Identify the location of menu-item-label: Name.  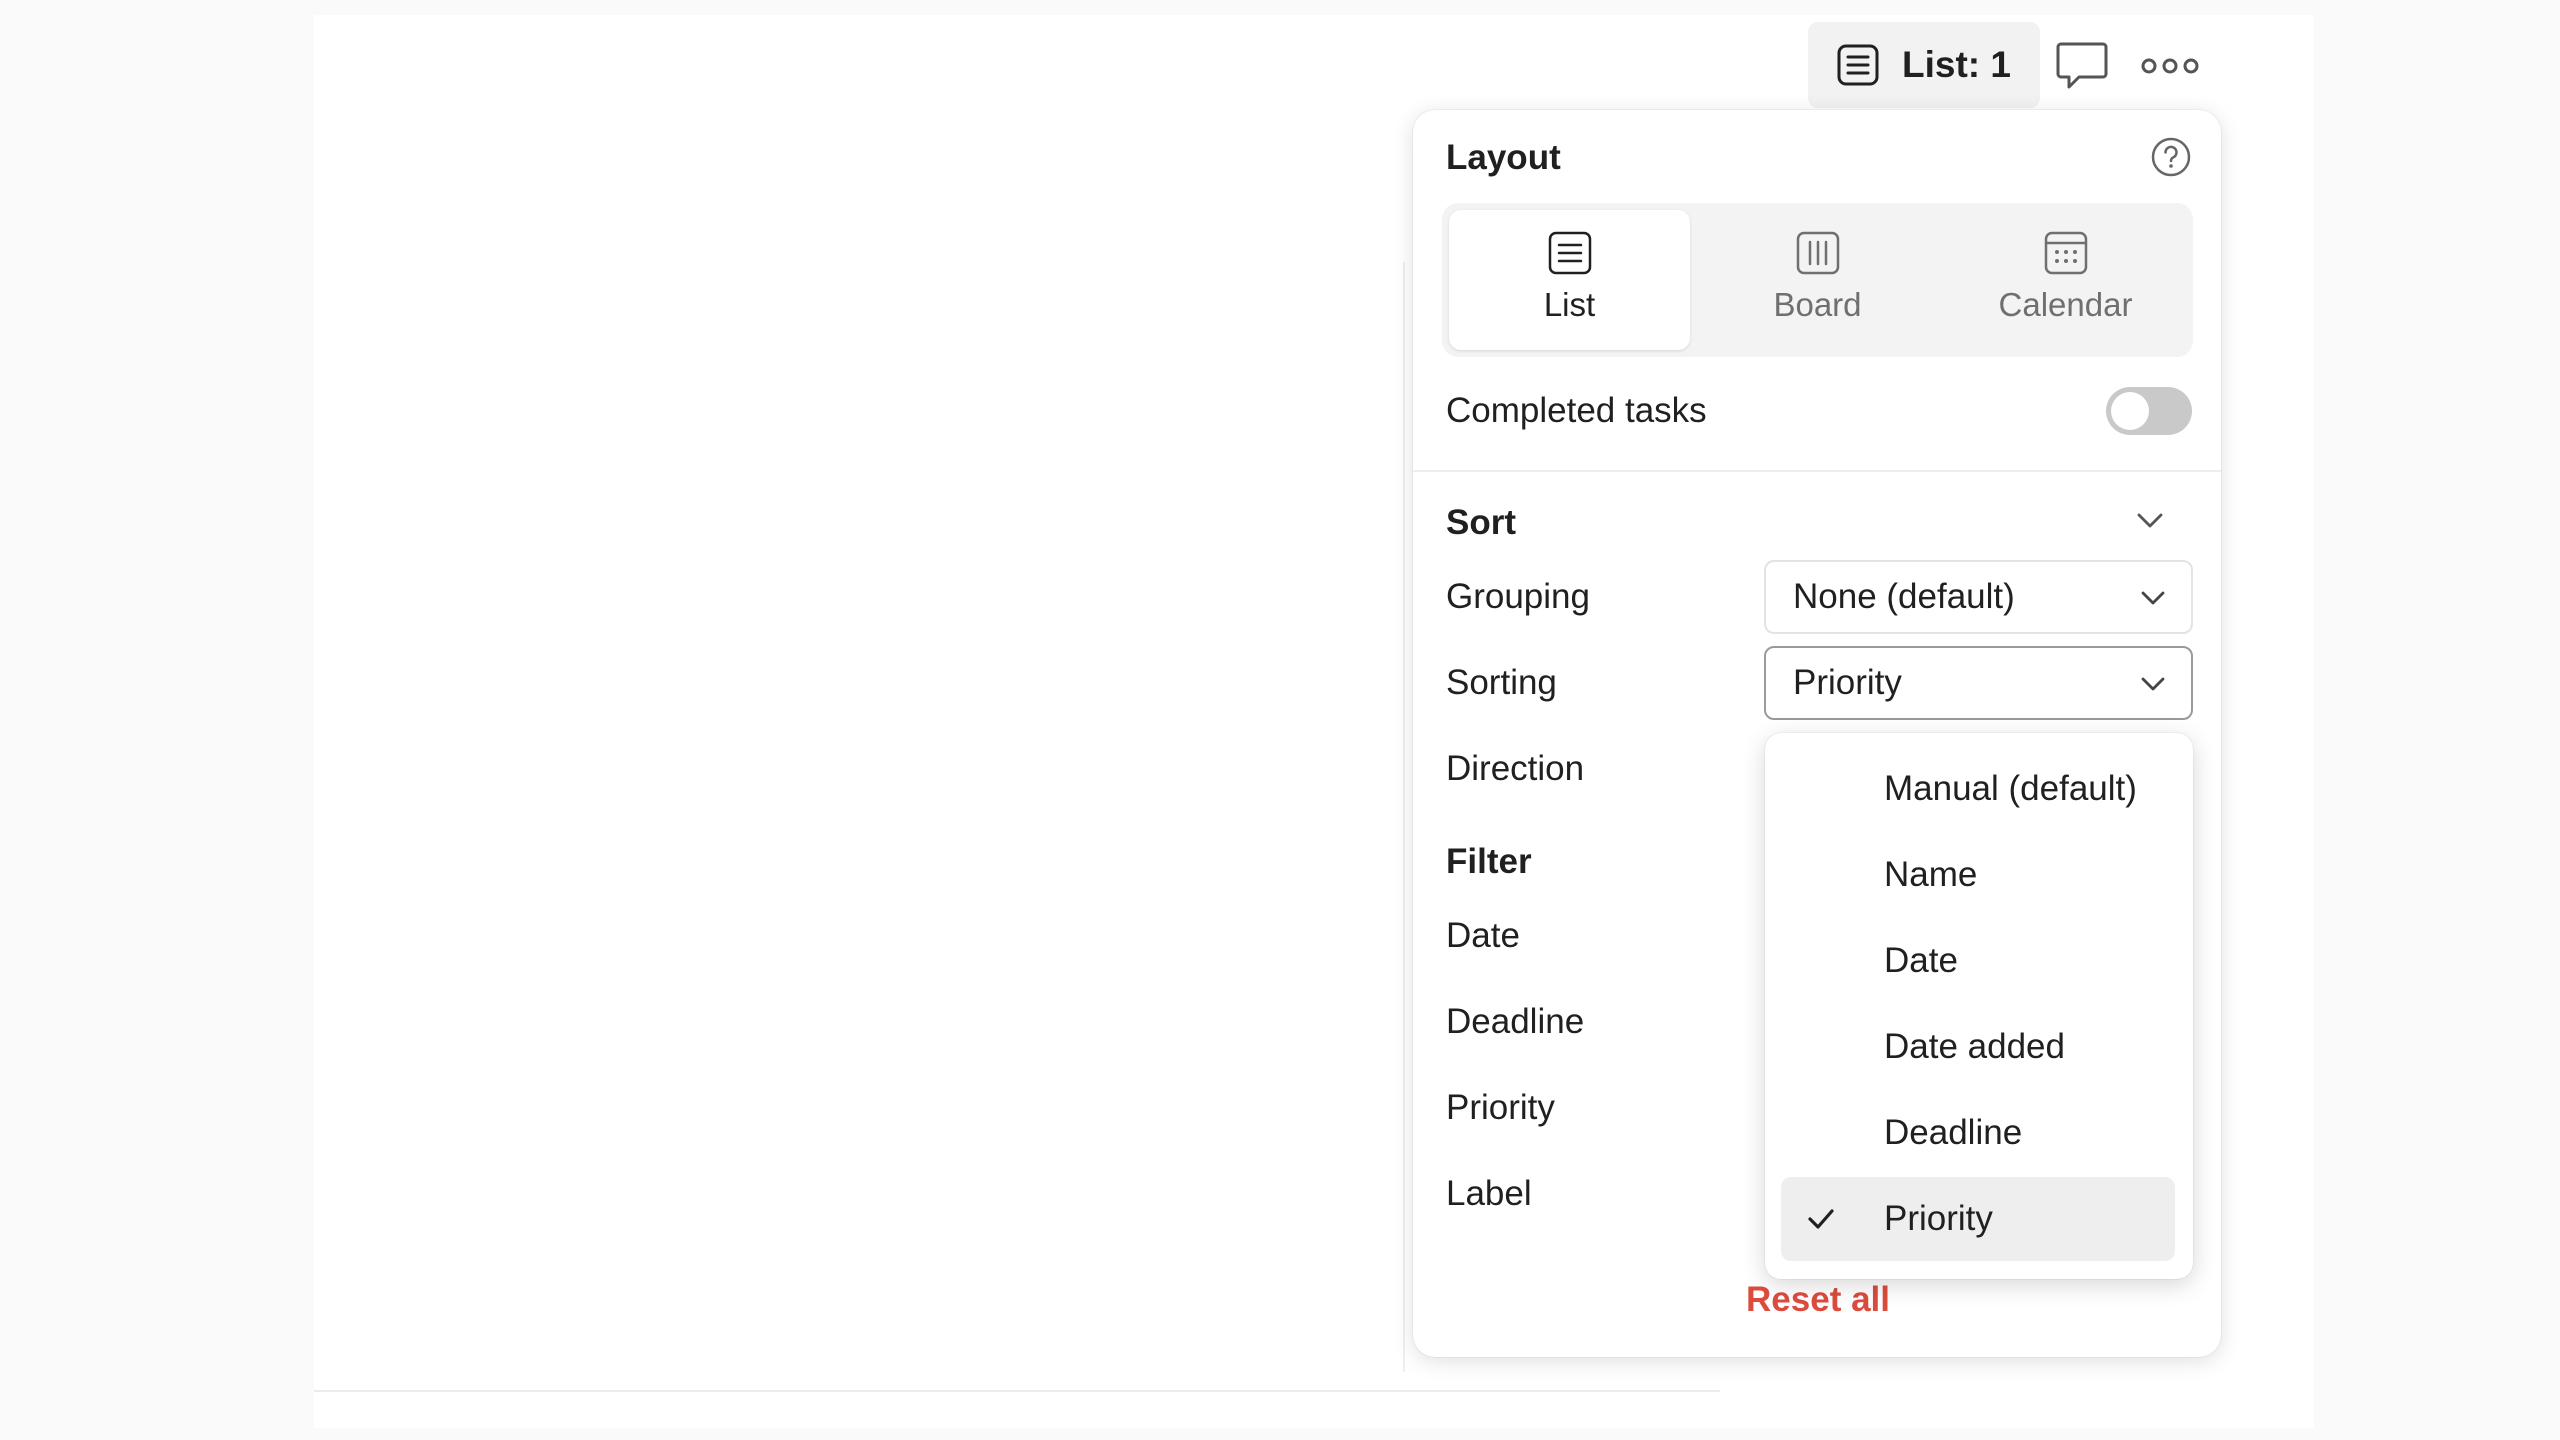
(1931, 874).